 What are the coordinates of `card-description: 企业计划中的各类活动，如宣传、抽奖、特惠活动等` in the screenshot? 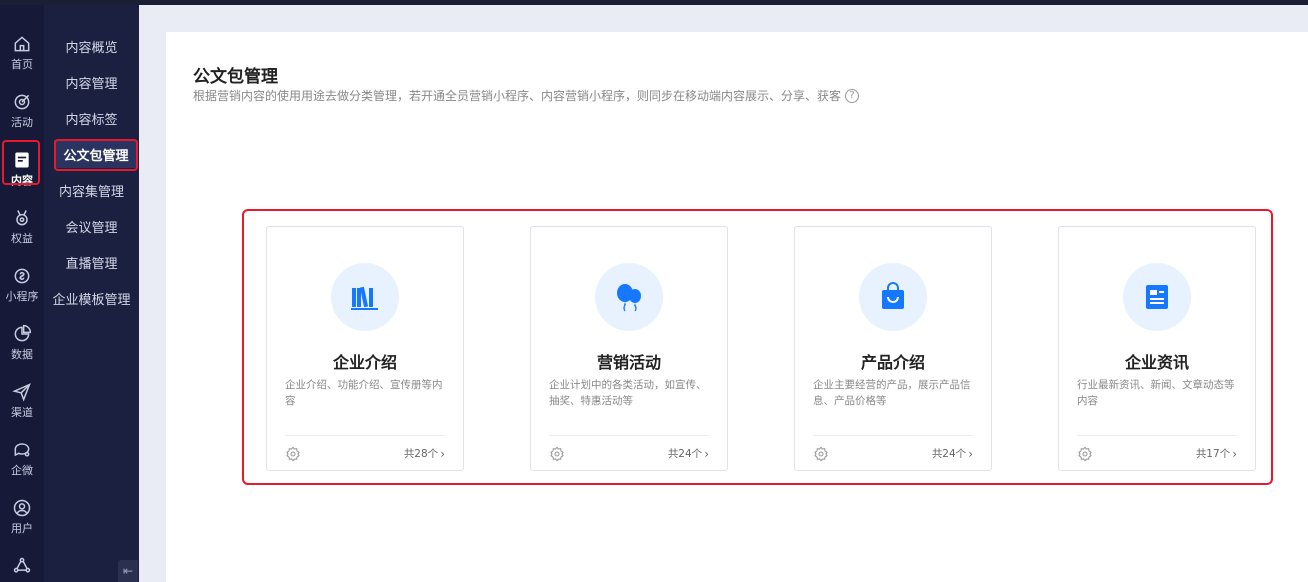 It's located at (628, 393).